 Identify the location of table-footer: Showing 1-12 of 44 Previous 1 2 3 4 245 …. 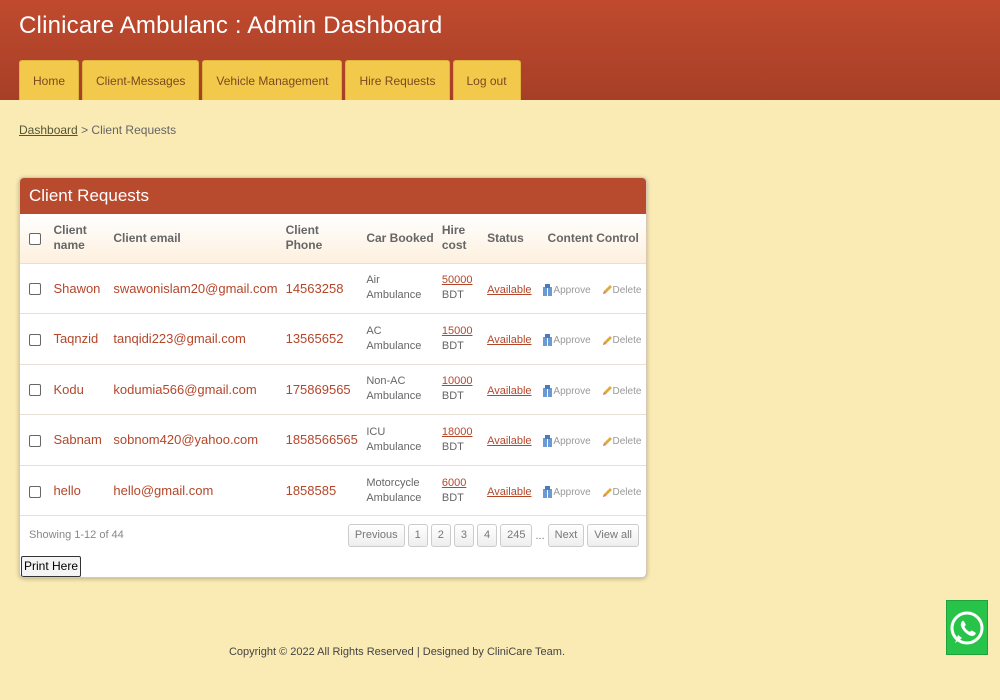
(333, 535).